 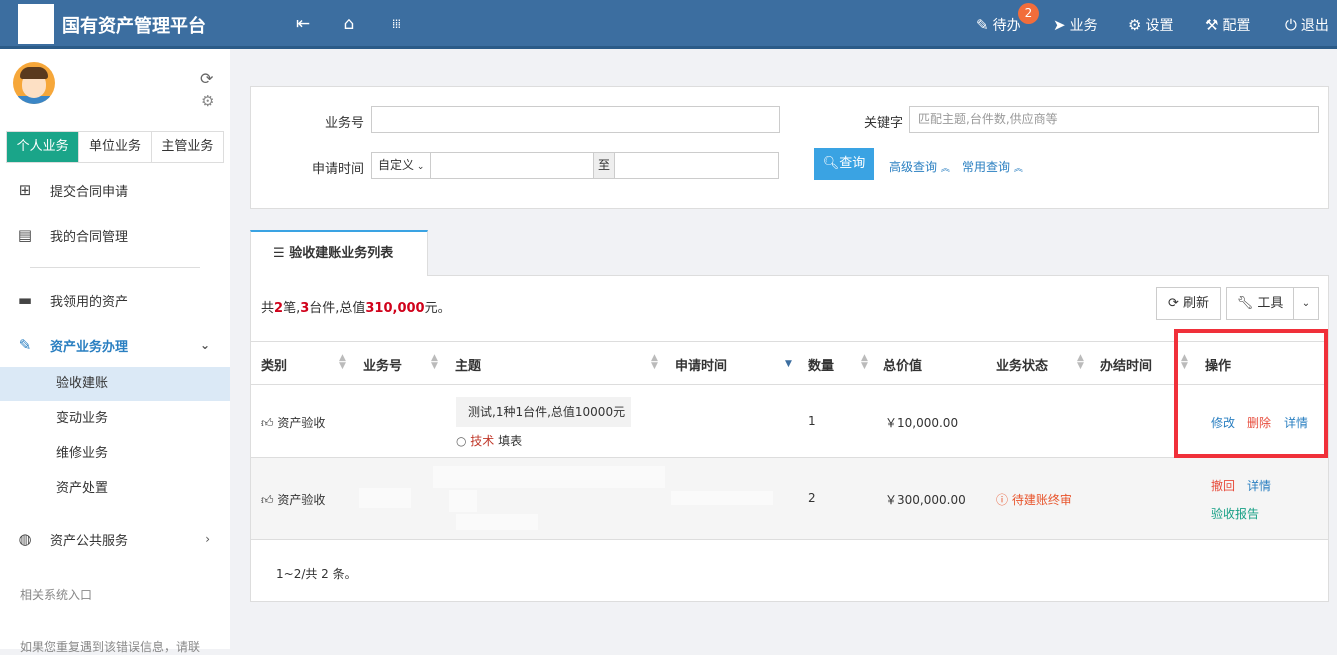 I want to click on list-icon: ☰, so click(x=281, y=253).